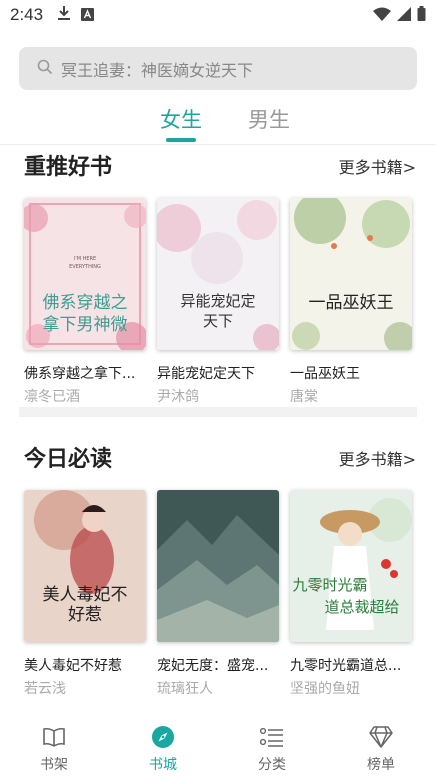  What do you see at coordinates (218, 412) in the screenshot?
I see `section-divider` at bounding box center [218, 412].